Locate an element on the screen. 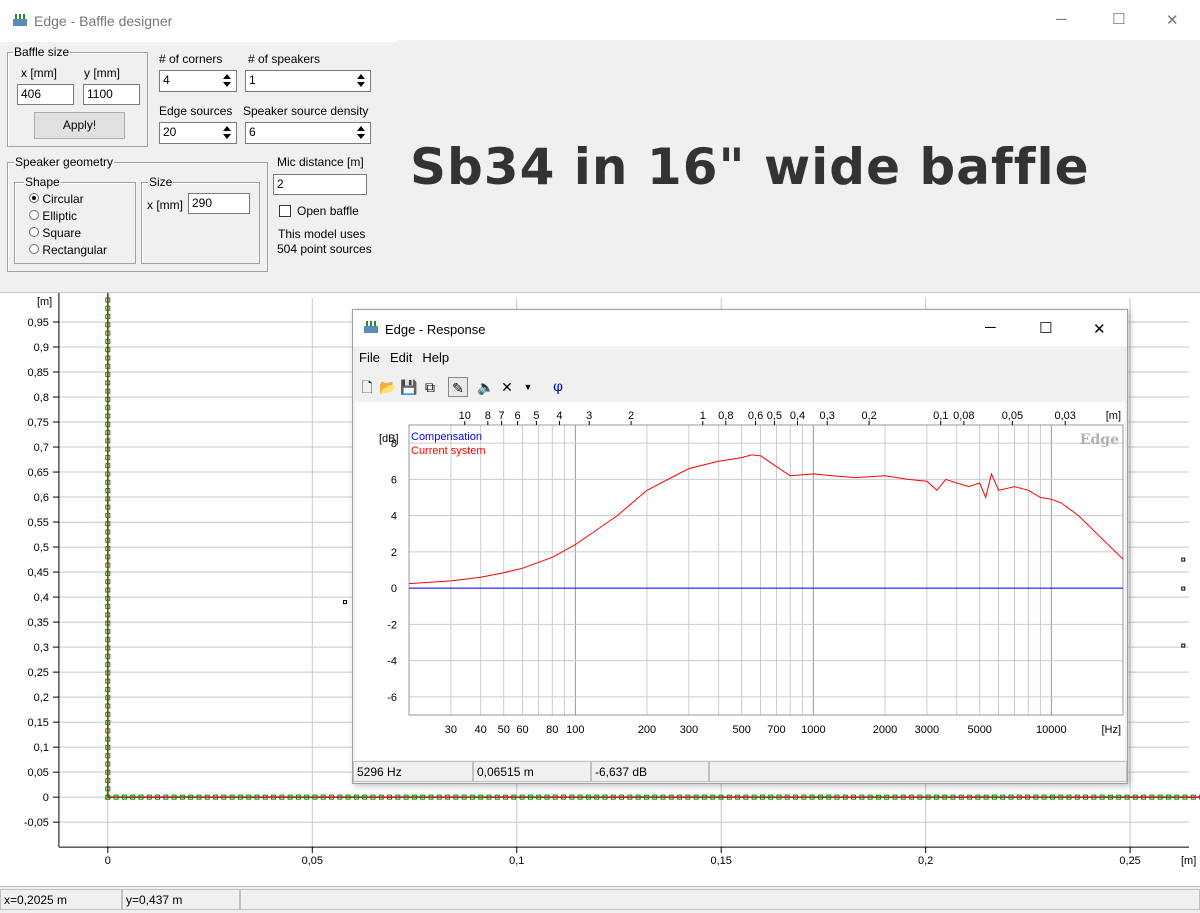  corners-value: 4 is located at coordinates (166, 80).